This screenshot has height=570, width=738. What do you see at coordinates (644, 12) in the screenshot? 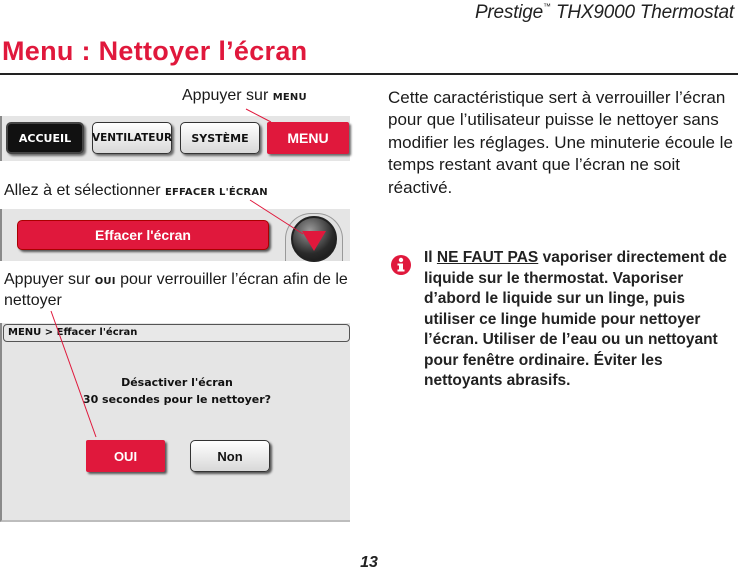
I see `model-name: THX9000 Thermostat` at bounding box center [644, 12].